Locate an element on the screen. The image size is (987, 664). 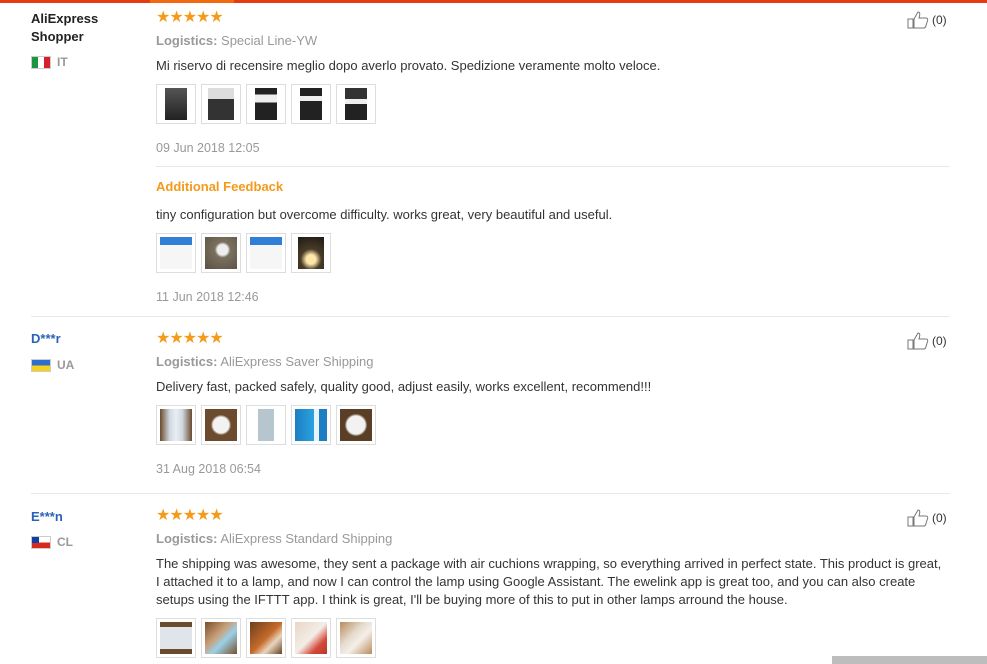
chile-flag-icon is located at coordinates (41, 542).